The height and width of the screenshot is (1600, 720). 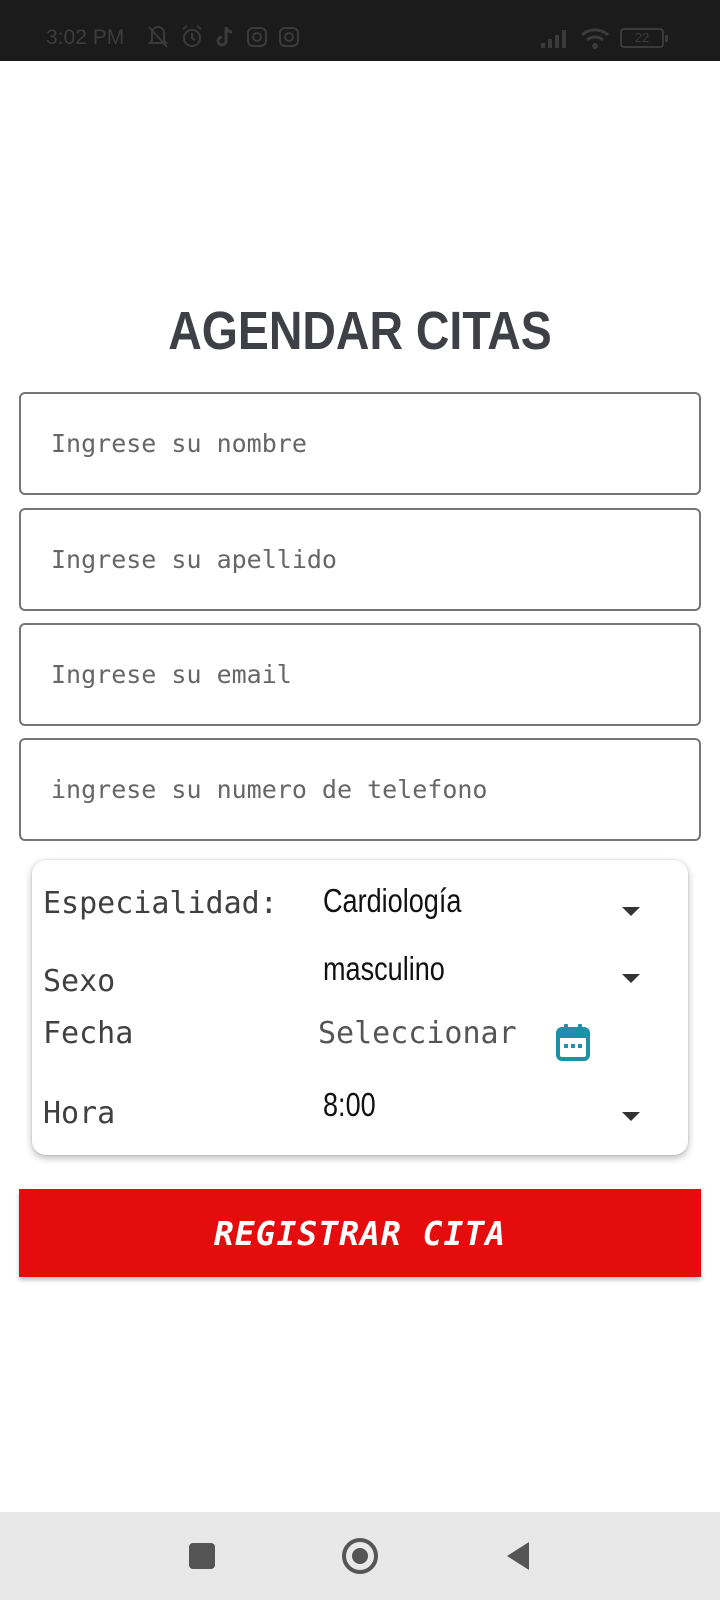 I want to click on calendar-icon, so click(x=573, y=1044).